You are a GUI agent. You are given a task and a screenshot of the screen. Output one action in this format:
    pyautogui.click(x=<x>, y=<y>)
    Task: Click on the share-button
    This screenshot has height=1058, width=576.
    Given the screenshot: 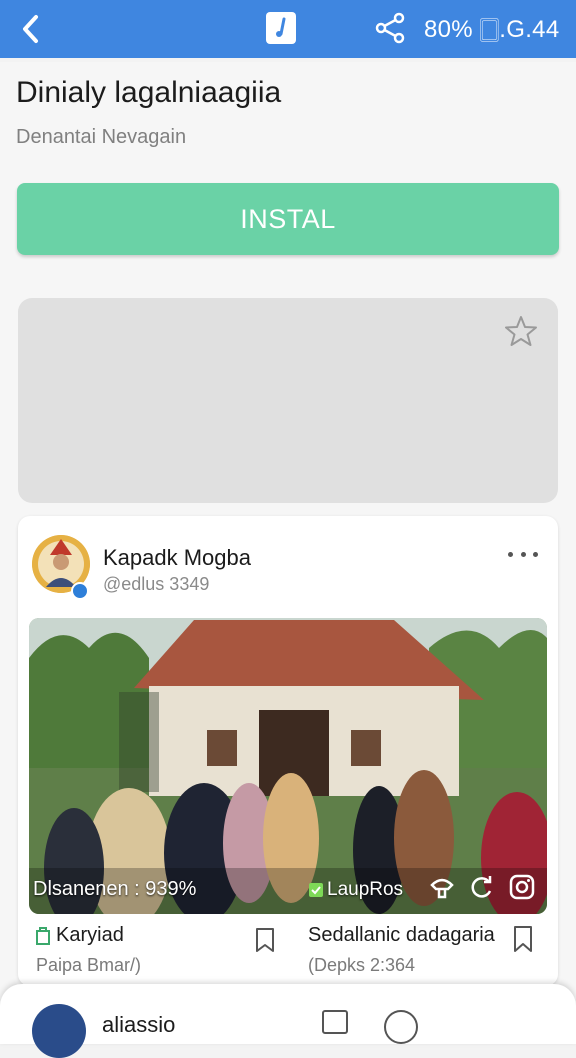 What is the action you would take?
    pyautogui.click(x=390, y=28)
    